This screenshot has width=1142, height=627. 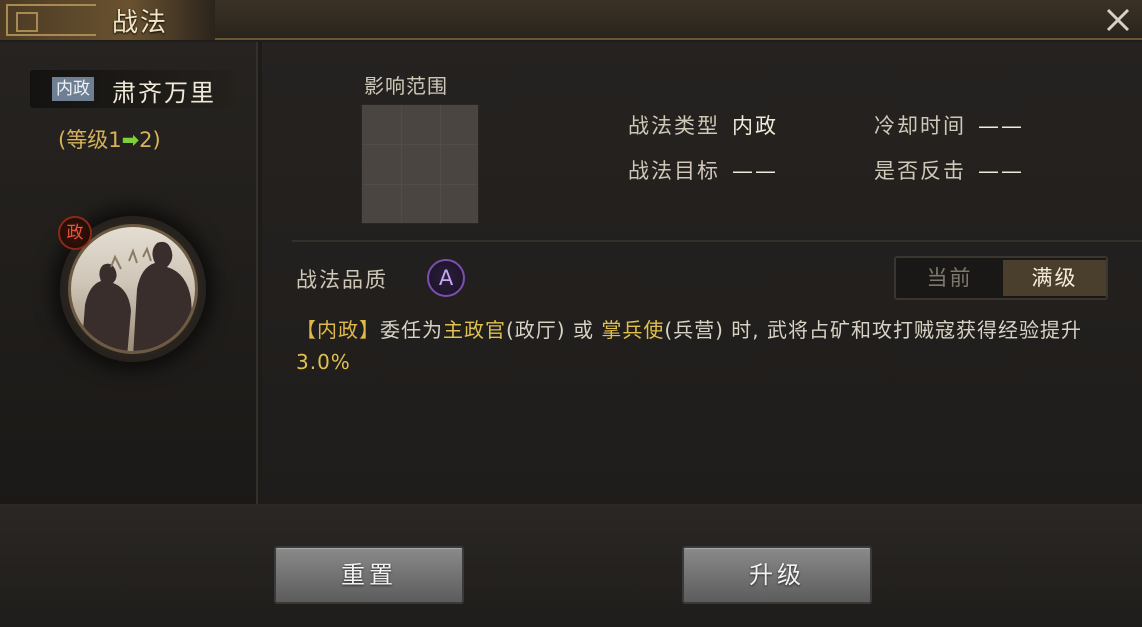 I want to click on skill-name-box: 内政 肃齐万里, so click(x=133, y=89).